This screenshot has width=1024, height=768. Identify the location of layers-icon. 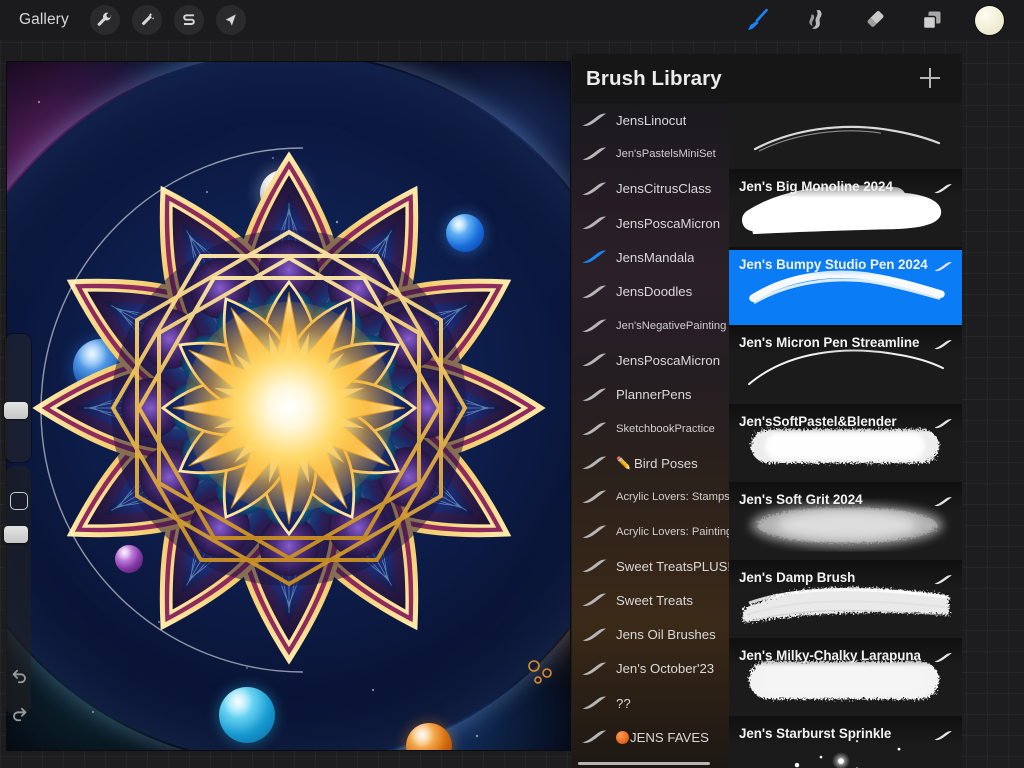
(932, 20).